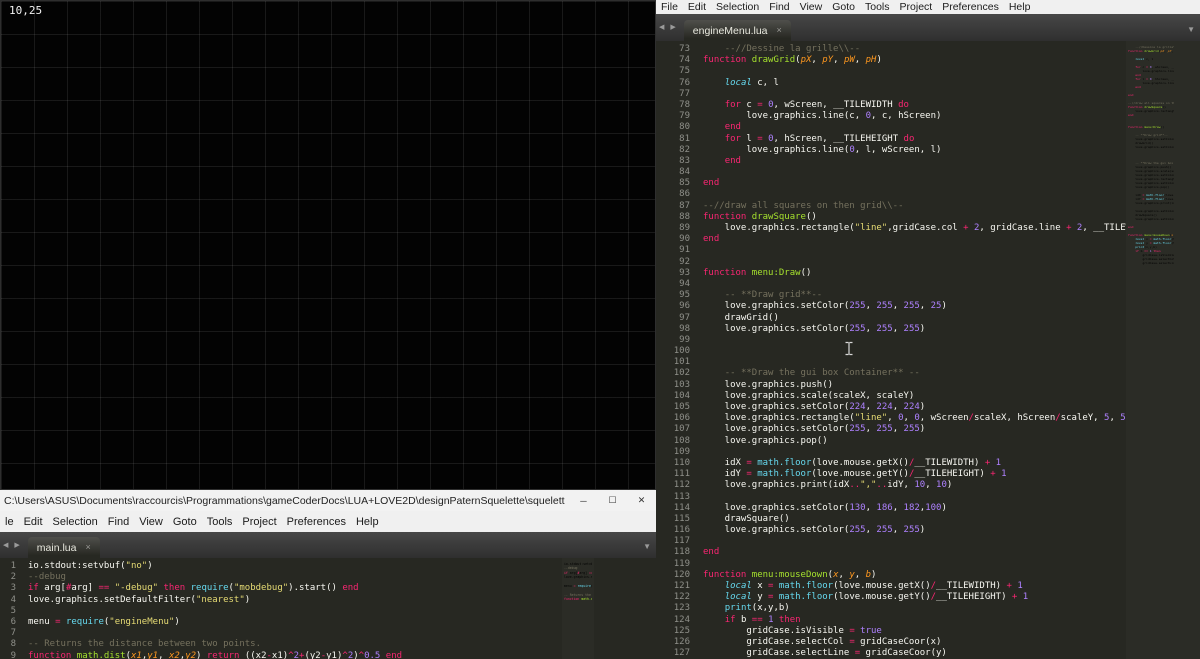 Image resolution: width=1200 pixels, height=659 pixels. Describe the element at coordinates (914, 217) in the screenshot. I see `code-line: function drawSquare()` at that location.